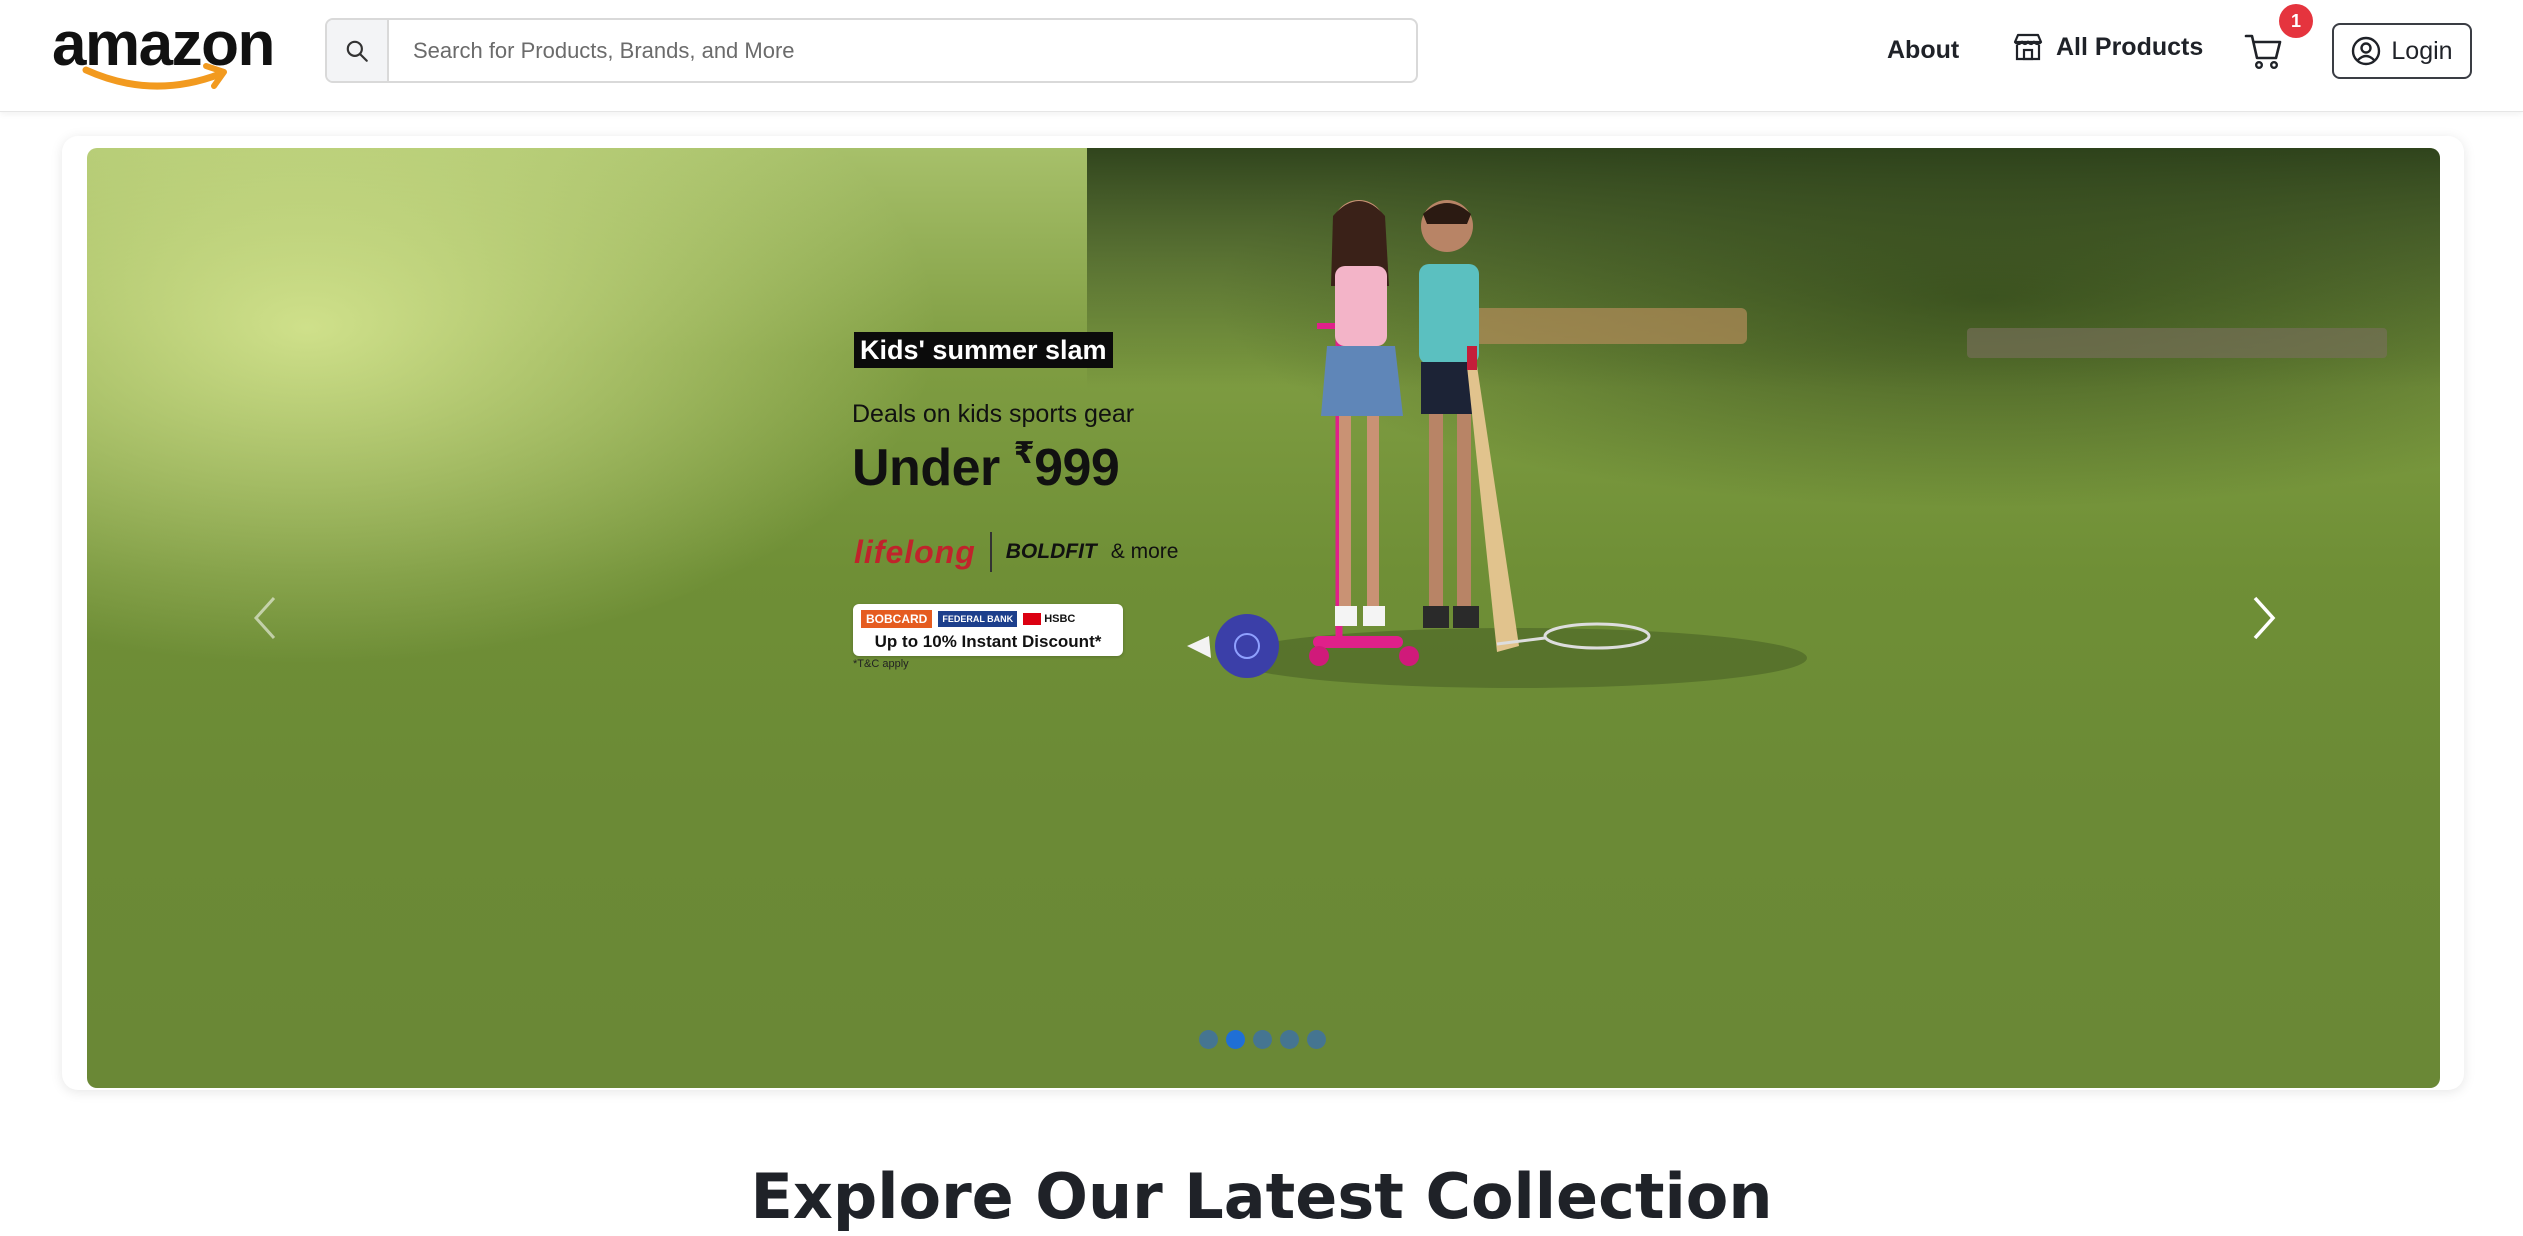  I want to click on cart-count-badge: 1, so click(2296, 21).